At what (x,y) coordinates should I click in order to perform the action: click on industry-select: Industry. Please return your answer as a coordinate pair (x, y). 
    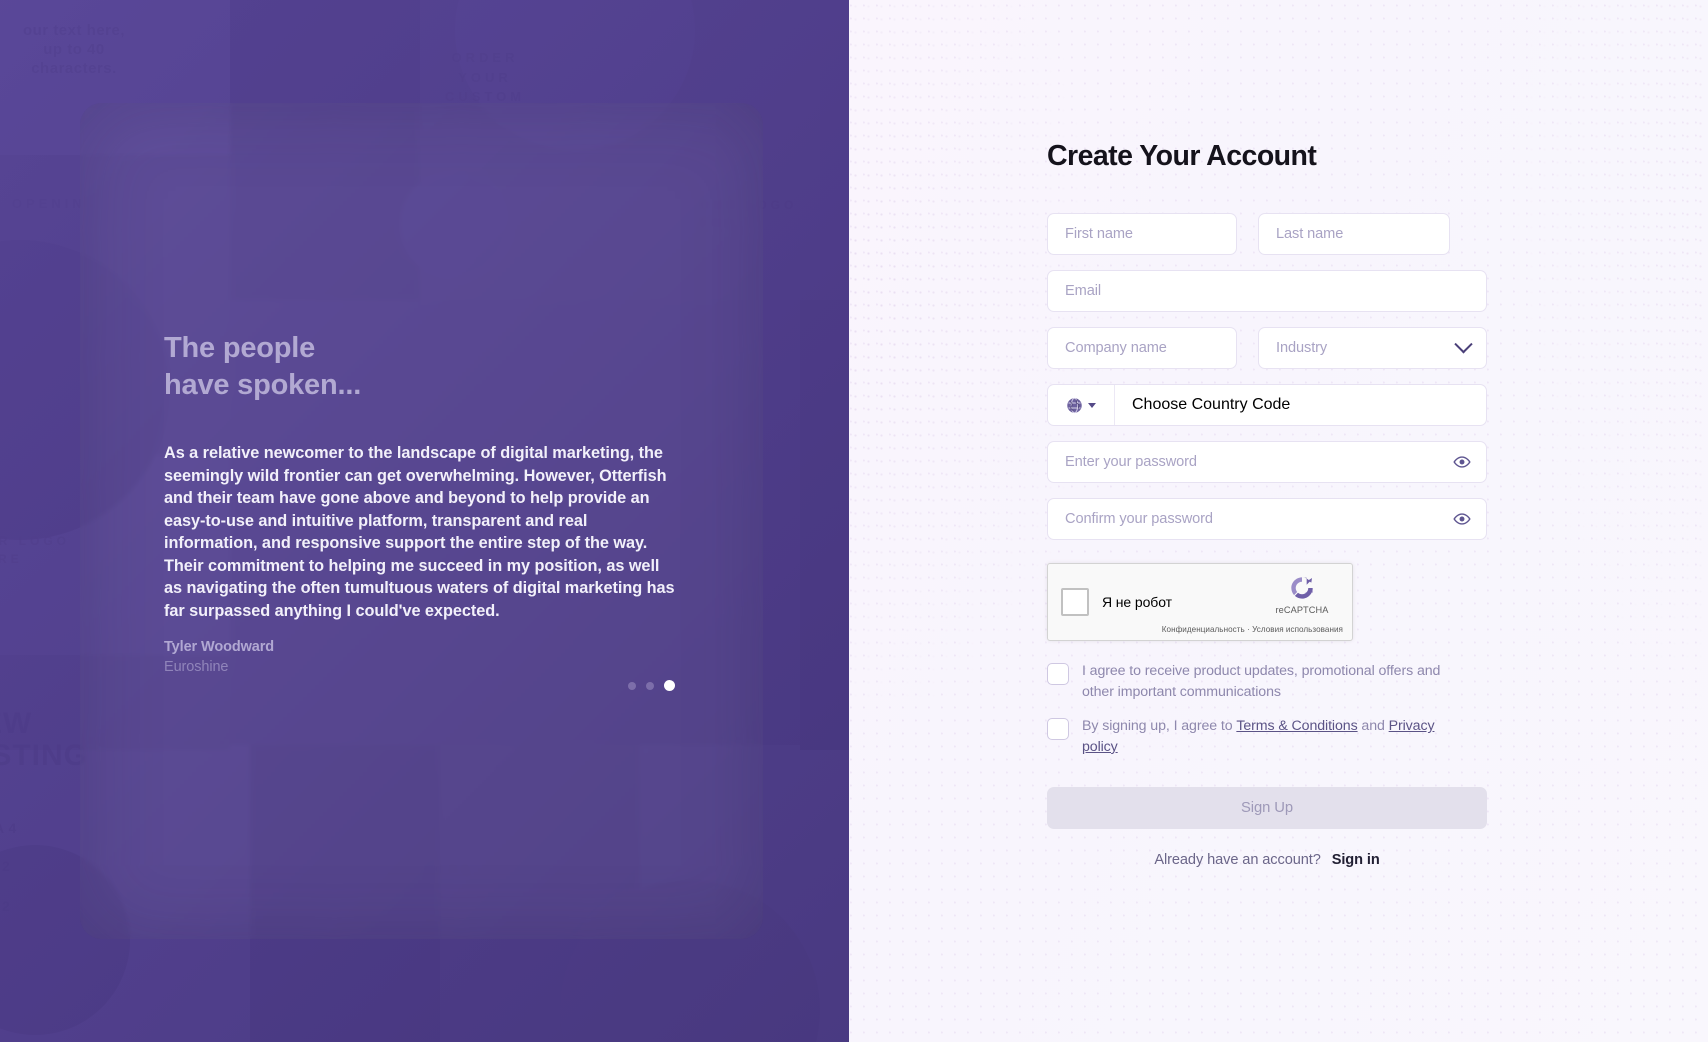
    Looking at the image, I should click on (1372, 348).